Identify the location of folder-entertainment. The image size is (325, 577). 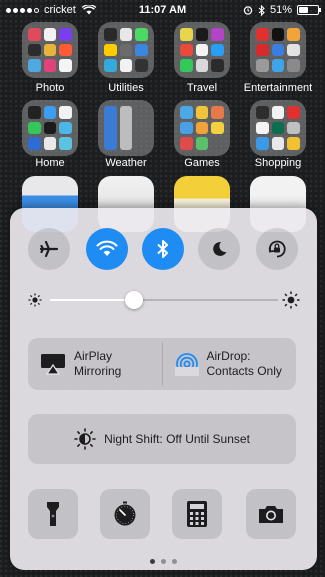
(278, 50).